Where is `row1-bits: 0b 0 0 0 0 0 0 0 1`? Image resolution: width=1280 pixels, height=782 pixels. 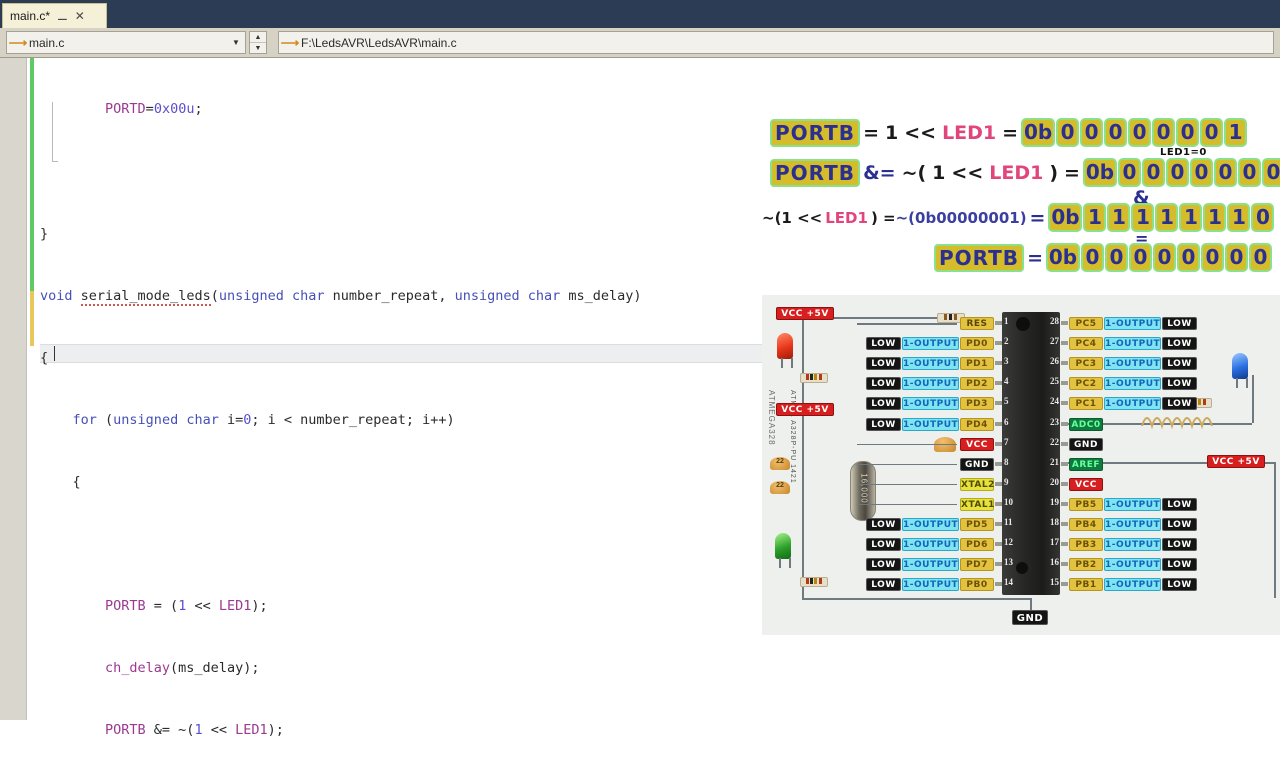
row1-bits: 0b 0 0 0 0 0 0 0 1 is located at coordinates (1134, 132).